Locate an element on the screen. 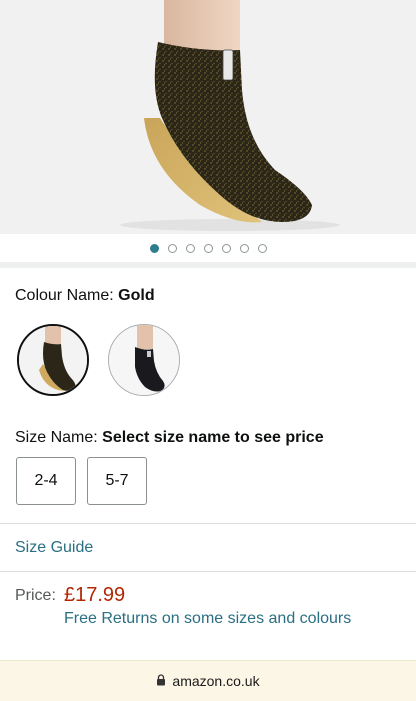 Image resolution: width=416 pixels, height=701 pixels. browser-url: amazon.co.uk is located at coordinates (216, 681).